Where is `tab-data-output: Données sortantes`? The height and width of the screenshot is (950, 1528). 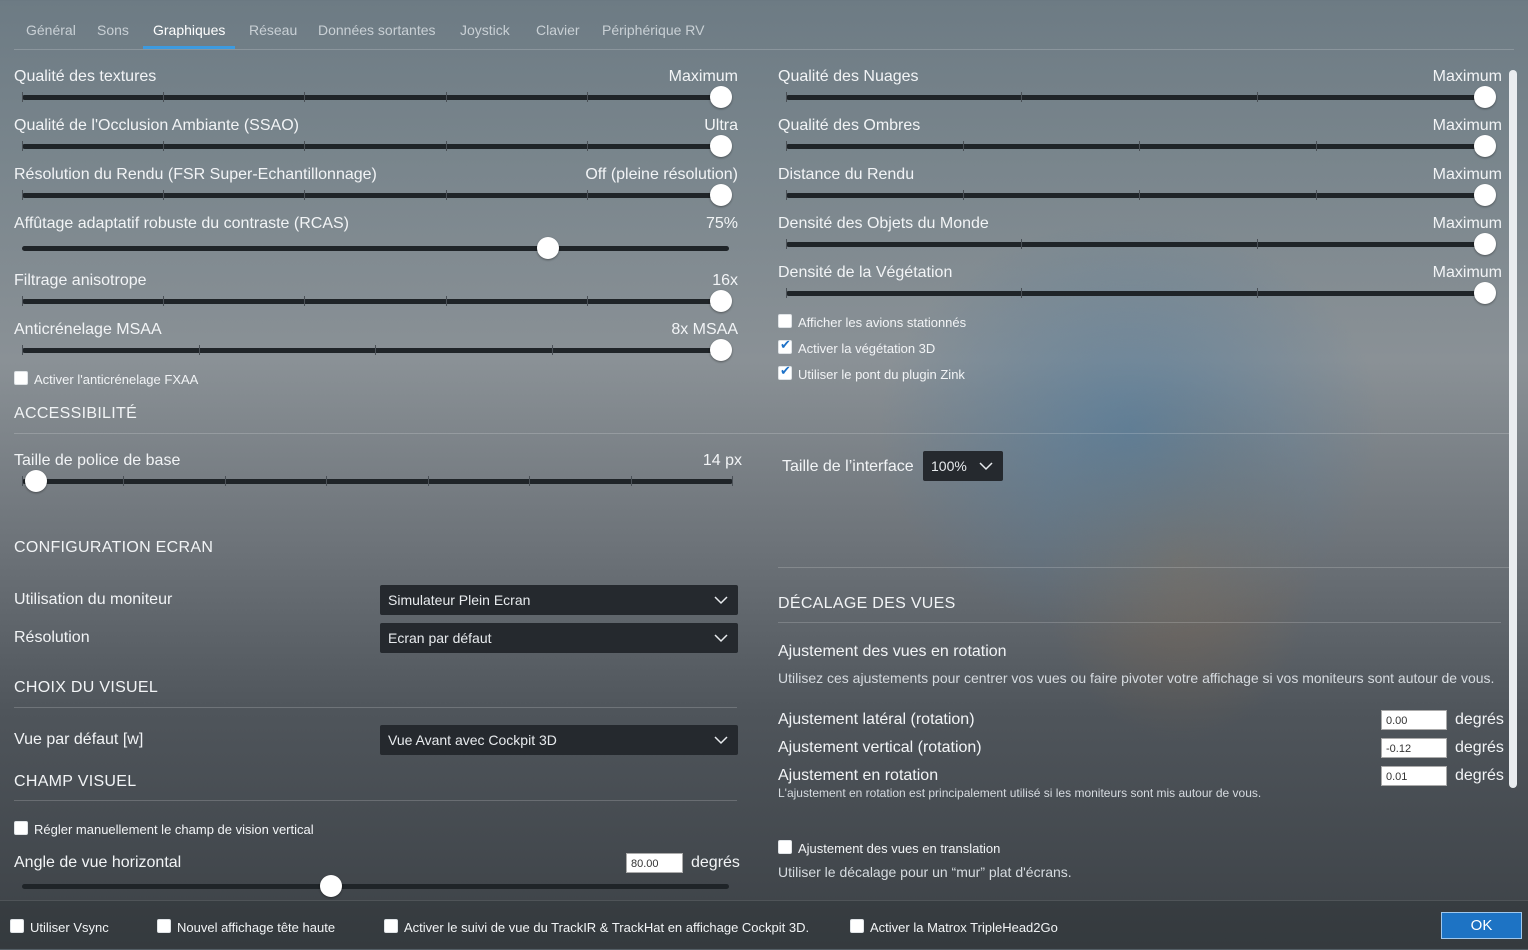 tab-data-output: Données sortantes is located at coordinates (377, 30).